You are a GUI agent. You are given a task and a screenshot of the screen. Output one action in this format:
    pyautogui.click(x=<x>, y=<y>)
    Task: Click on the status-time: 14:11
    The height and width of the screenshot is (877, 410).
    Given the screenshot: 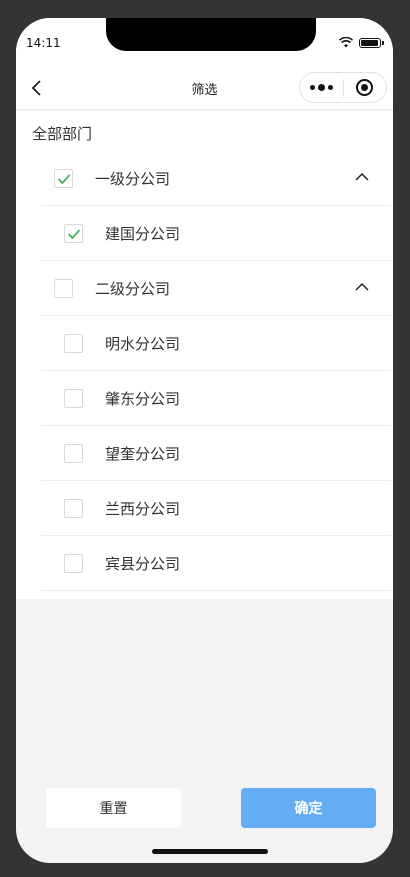 What is the action you would take?
    pyautogui.click(x=43, y=43)
    